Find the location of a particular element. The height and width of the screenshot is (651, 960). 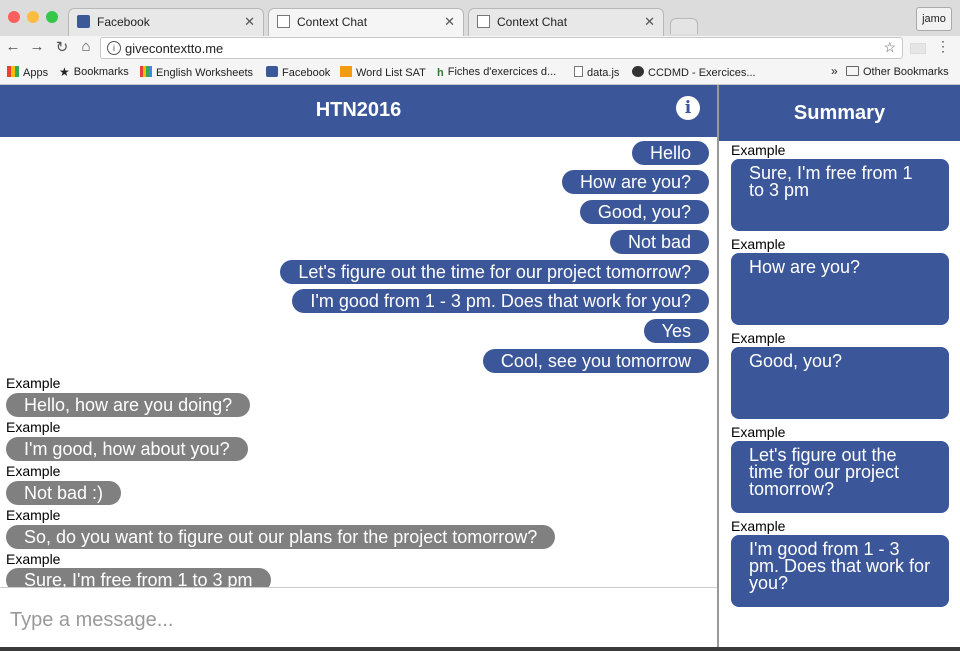

chat-header: HTN2016 is located at coordinates (358, 111).